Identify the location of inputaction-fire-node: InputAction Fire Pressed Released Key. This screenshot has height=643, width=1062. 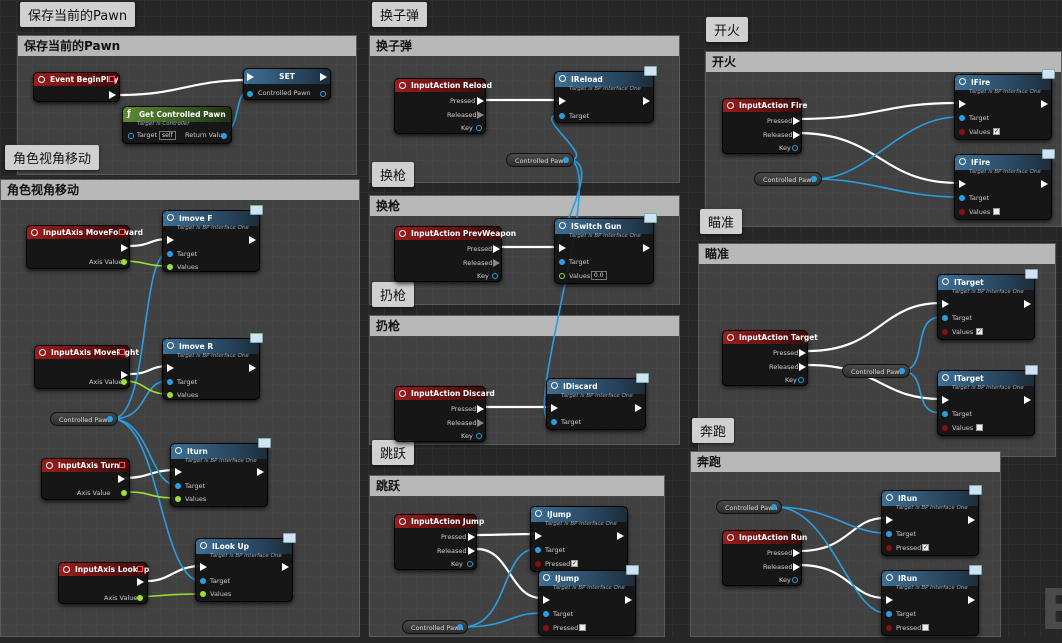
(764, 126).